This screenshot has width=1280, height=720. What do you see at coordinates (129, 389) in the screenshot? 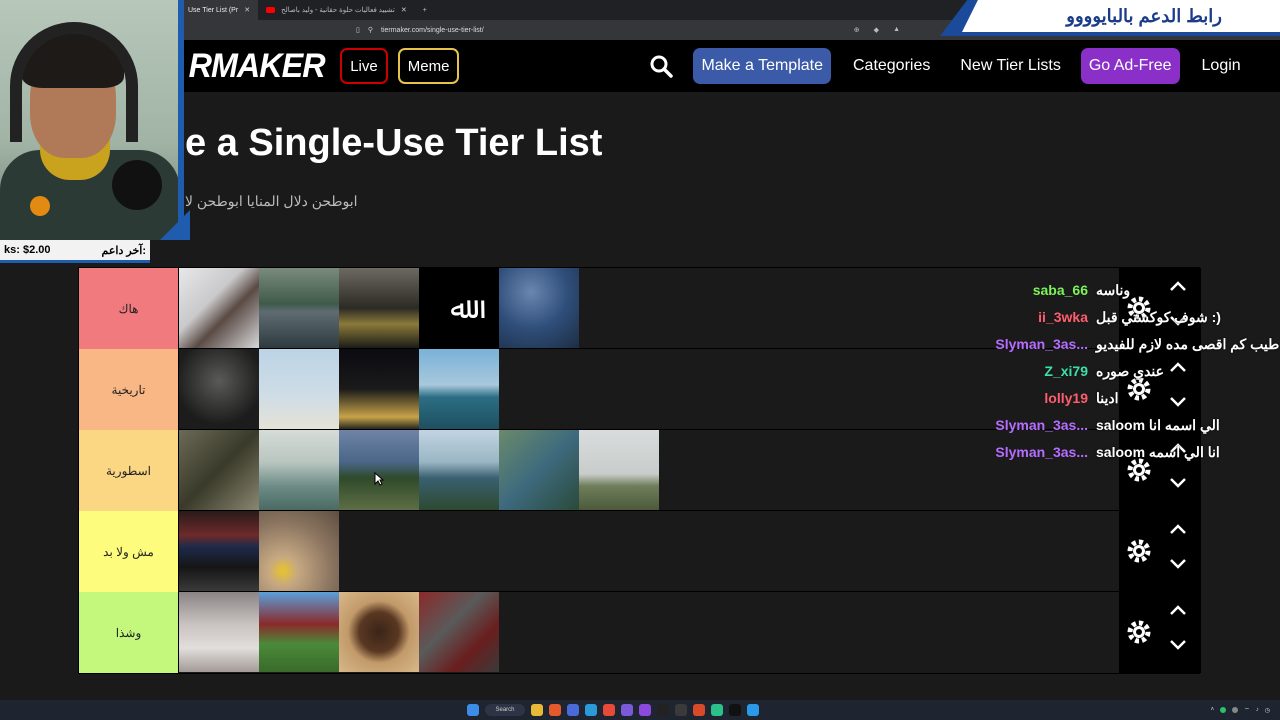
I see `tier-label: تاريخية` at bounding box center [129, 389].